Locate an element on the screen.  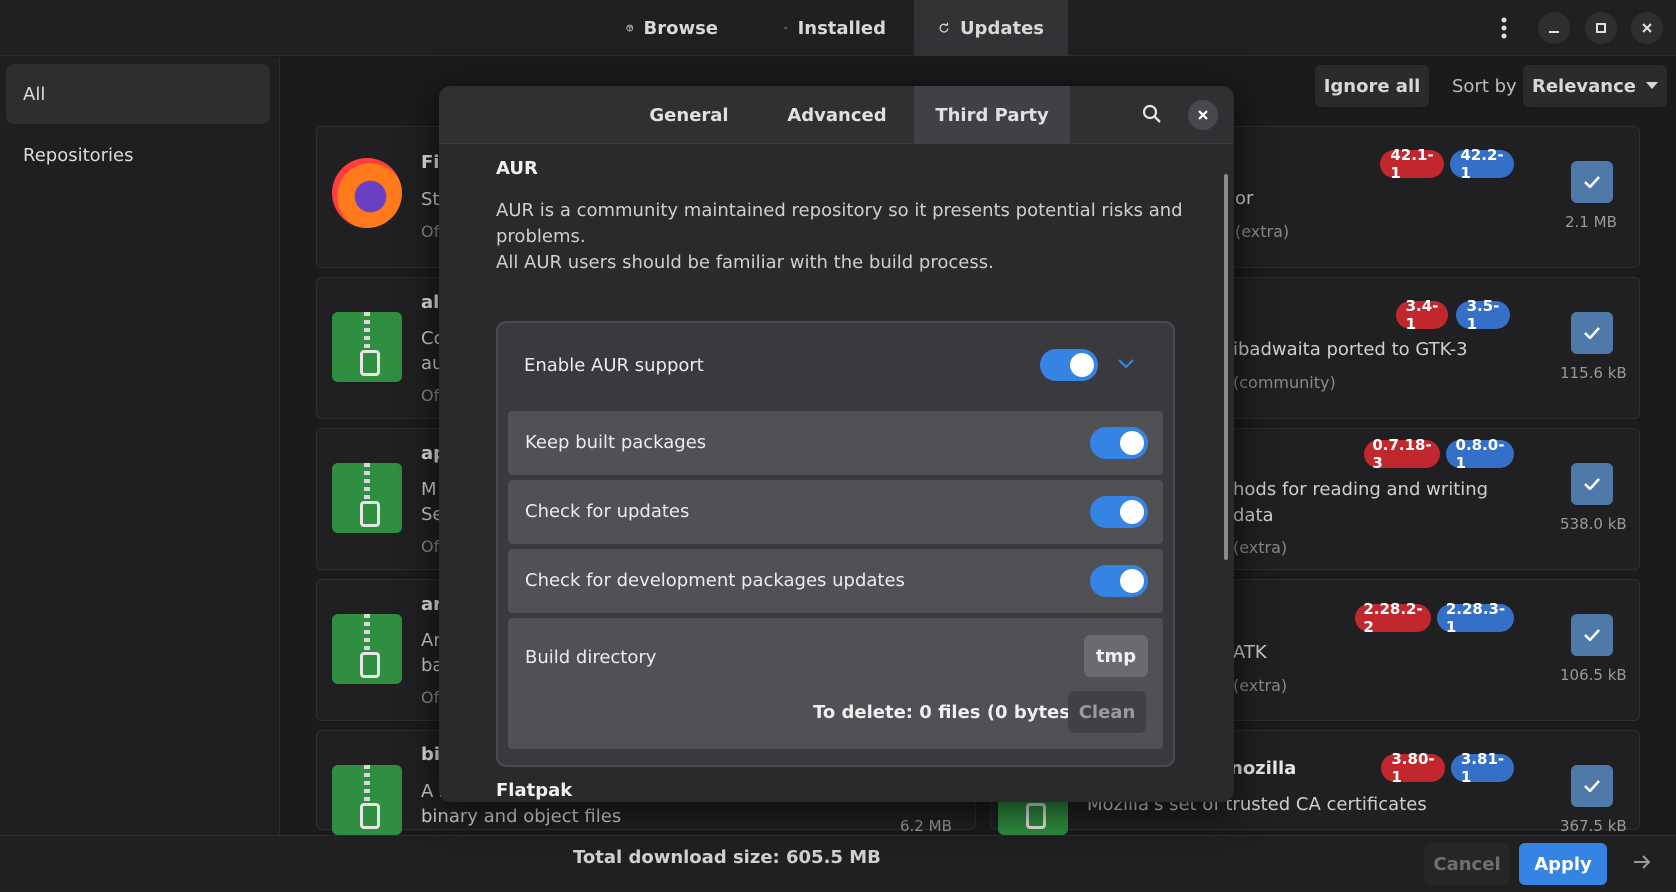
details-arrow-button is located at coordinates (1642, 864).